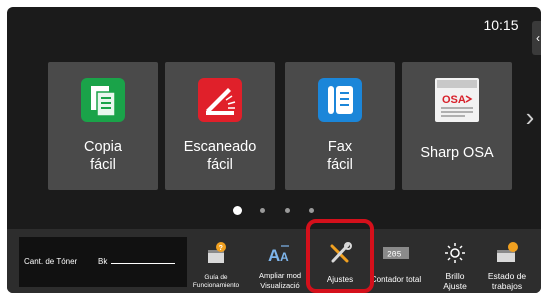 This screenshot has height=298, width=548. I want to click on operation-guide-key: ? Guía de Funcionamiento, so click(216, 264).